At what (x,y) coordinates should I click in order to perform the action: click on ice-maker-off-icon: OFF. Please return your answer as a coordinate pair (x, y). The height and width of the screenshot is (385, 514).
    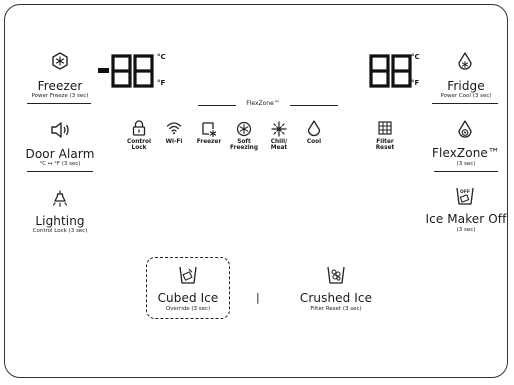
    Looking at the image, I should click on (465, 196).